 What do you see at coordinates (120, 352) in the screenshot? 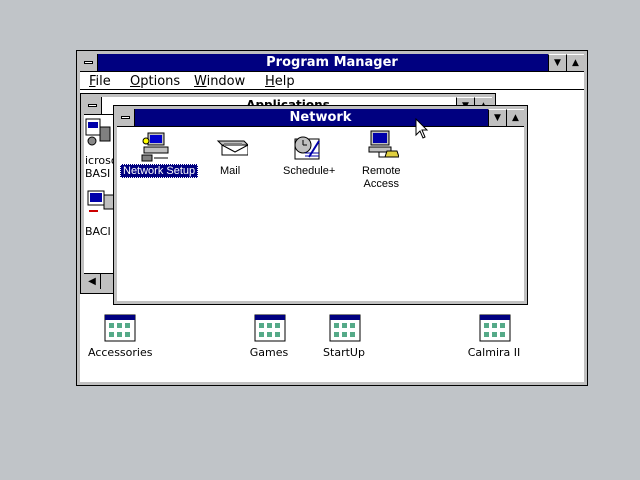
I see `group-label-accessories: Accessories` at bounding box center [120, 352].